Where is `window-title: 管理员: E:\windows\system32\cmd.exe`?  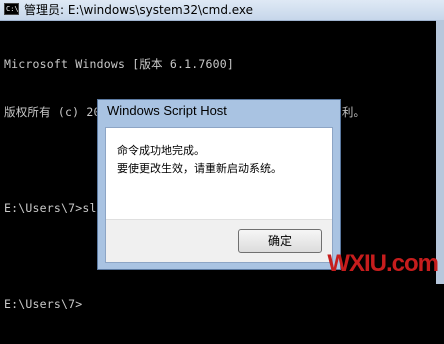
window-title: 管理员: E:\windows\system32\cmd.exe is located at coordinates (139, 10).